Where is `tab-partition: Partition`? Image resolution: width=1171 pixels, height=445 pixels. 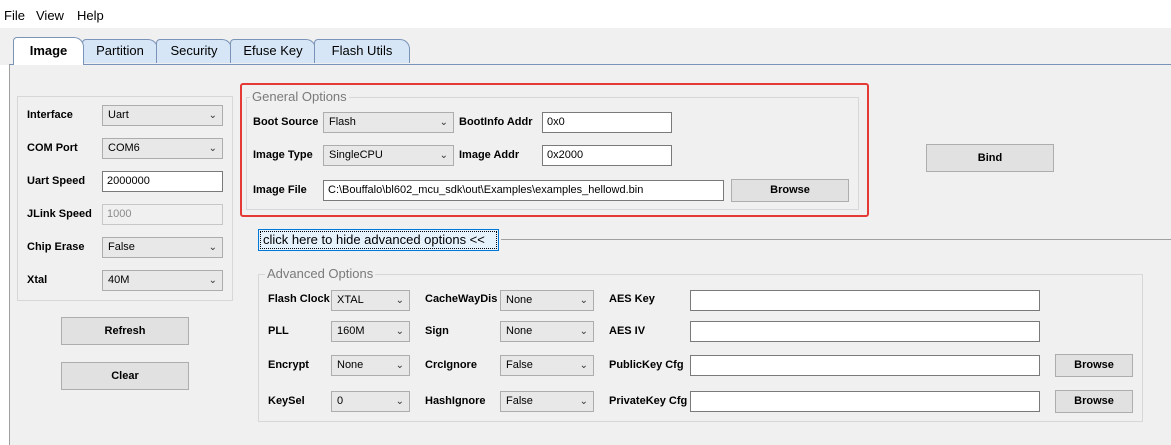 tab-partition: Partition is located at coordinates (120, 51).